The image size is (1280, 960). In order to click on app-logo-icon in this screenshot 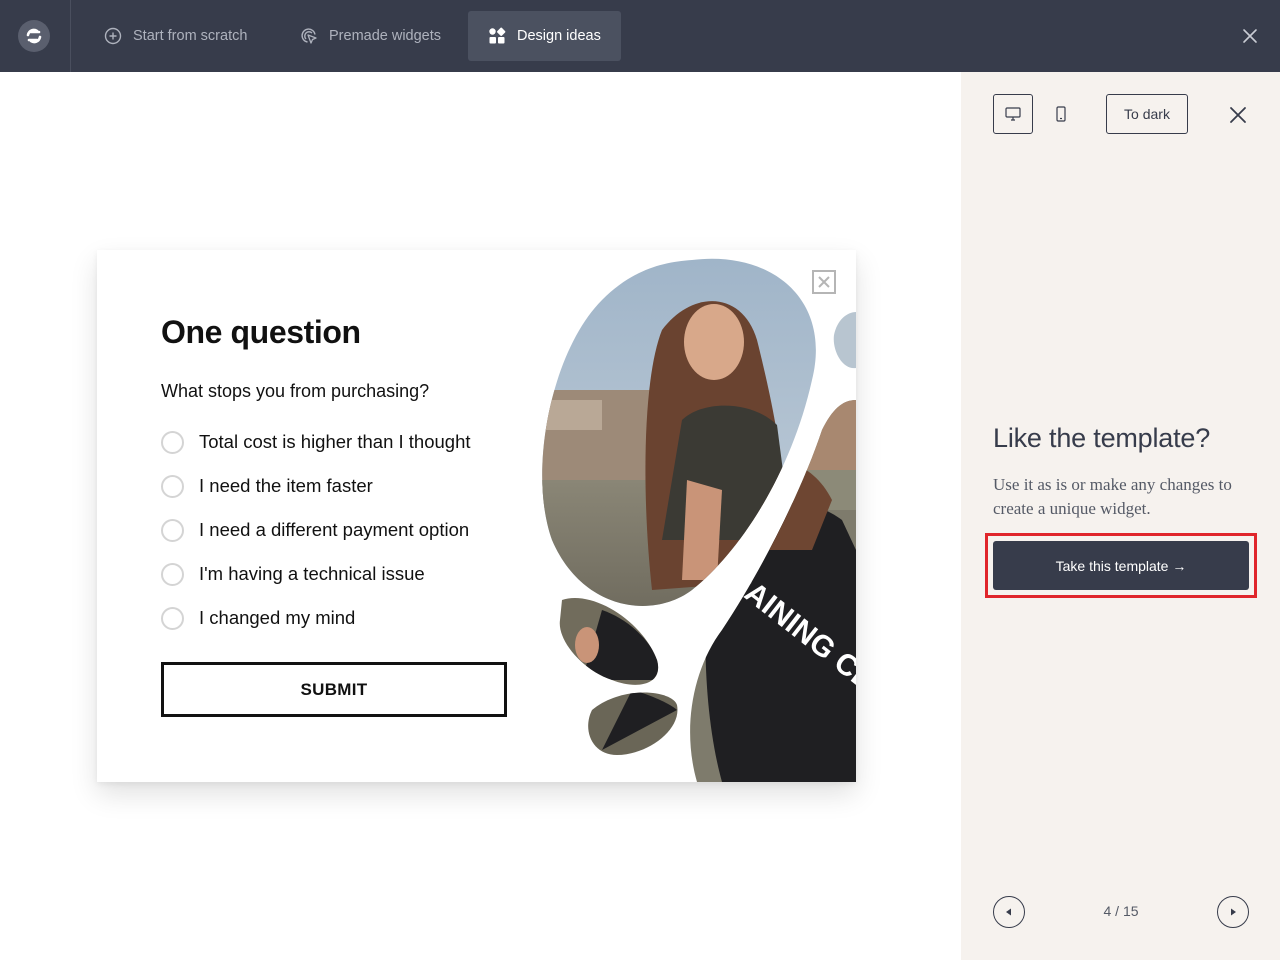, I will do `click(34, 36)`.